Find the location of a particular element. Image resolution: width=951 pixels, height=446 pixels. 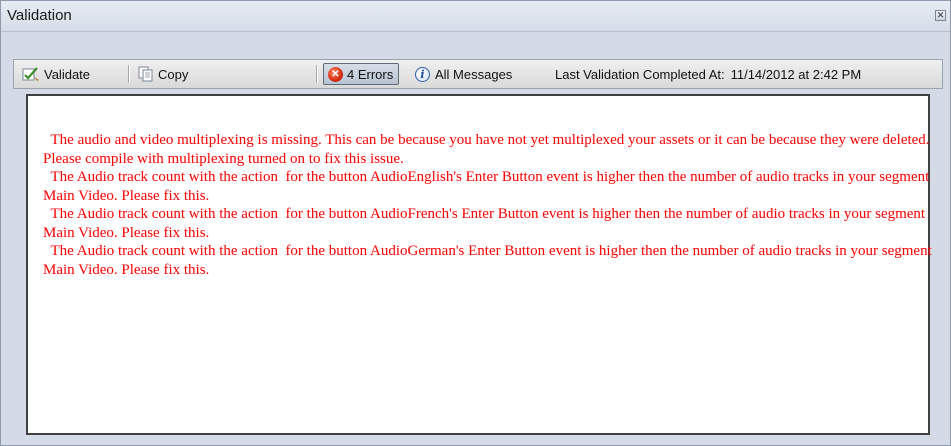

all-messages-label: All Messages is located at coordinates (474, 74).